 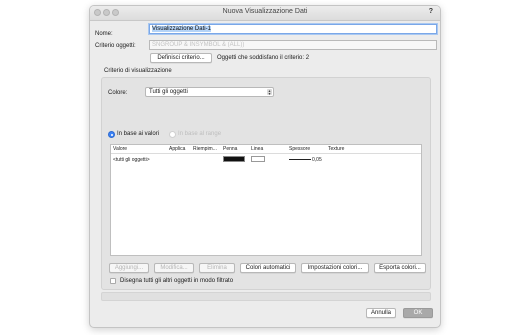 I want to click on delete-button: Elimina, so click(x=217, y=268).